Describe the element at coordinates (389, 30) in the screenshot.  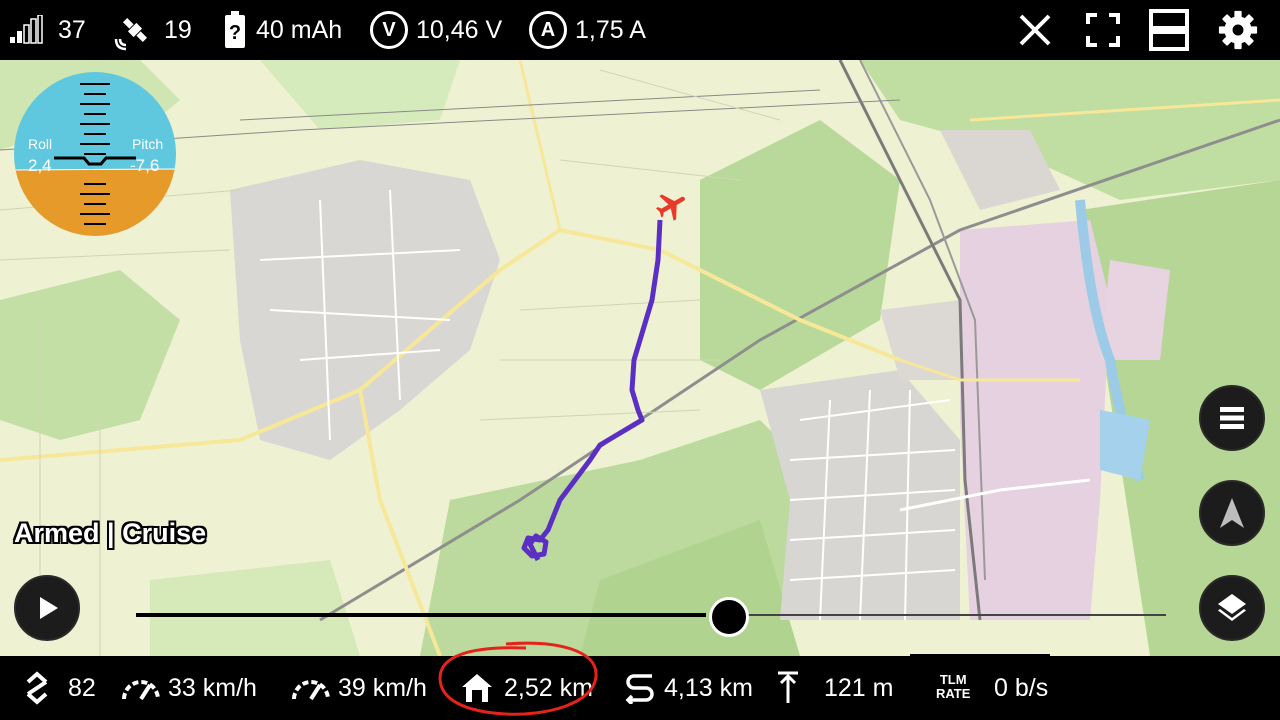
I see `voltage-icon: V` at that location.